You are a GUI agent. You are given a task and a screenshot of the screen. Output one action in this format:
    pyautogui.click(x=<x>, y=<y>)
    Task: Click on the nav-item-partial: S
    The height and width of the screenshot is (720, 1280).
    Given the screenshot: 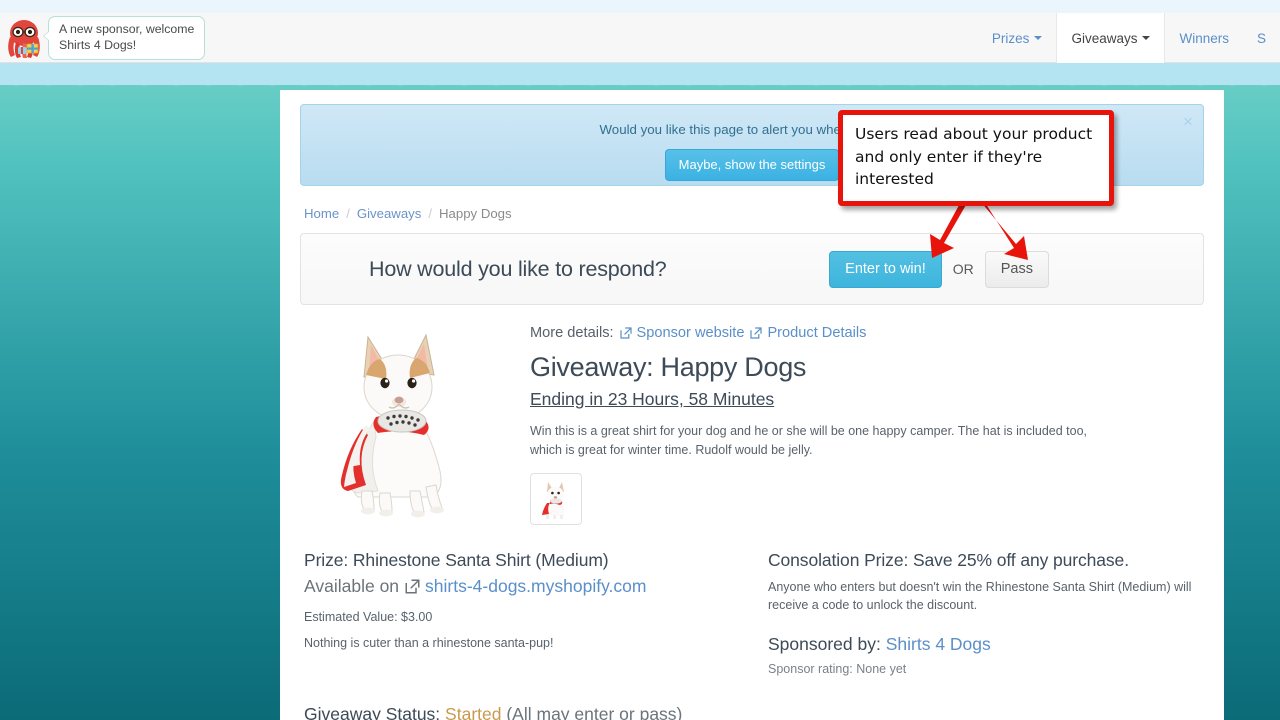 What is the action you would take?
    pyautogui.click(x=1261, y=38)
    